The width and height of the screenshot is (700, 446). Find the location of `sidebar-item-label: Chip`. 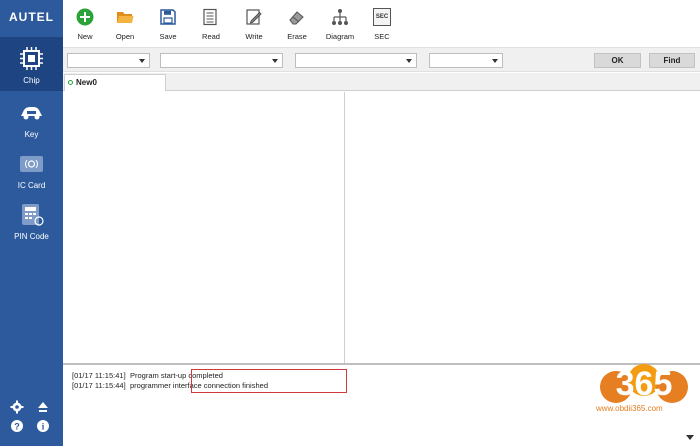

sidebar-item-label: Chip is located at coordinates (31, 80).